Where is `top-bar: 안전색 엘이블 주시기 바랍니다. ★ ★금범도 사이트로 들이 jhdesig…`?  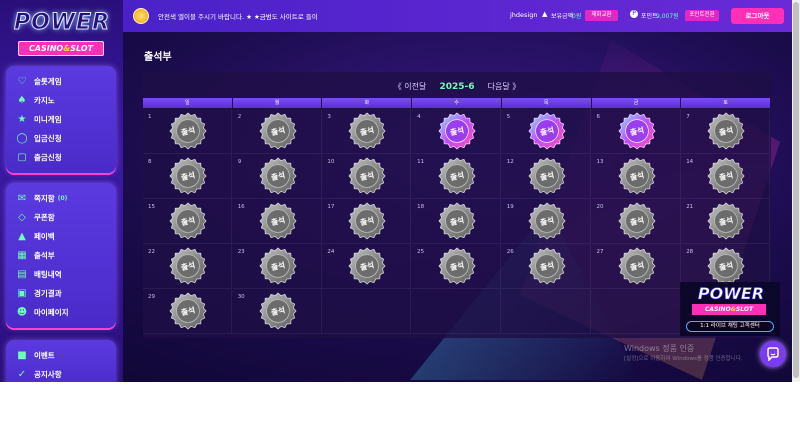
top-bar: 안전색 엘이블 주시기 바랍니다. ★ ★금범도 사이트로 들이 jhdesig… is located at coordinates (461, 16).